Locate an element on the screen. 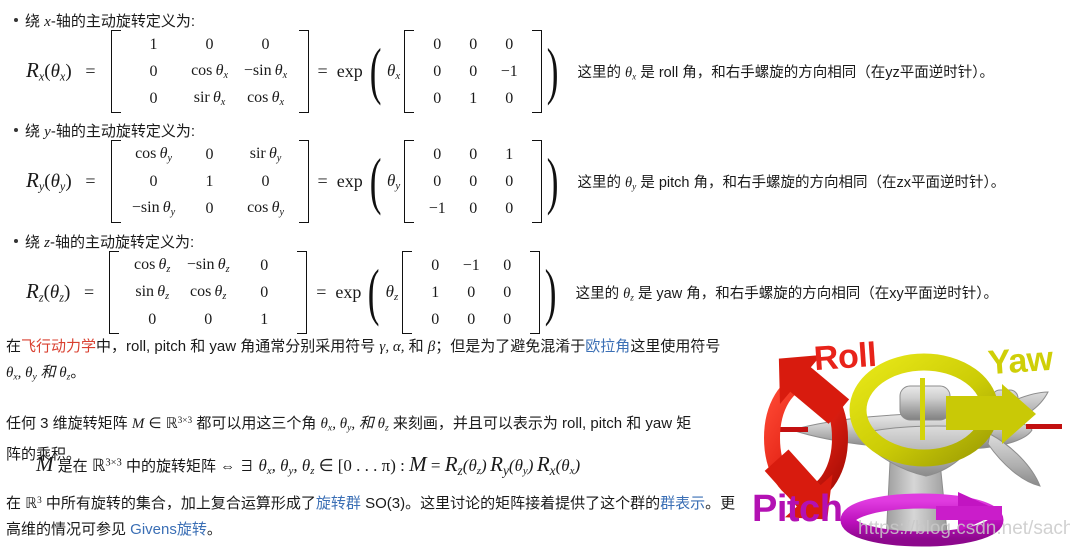 This screenshot has width=1070, height=554. p4-reals: ℝ3 is located at coordinates (33, 503).